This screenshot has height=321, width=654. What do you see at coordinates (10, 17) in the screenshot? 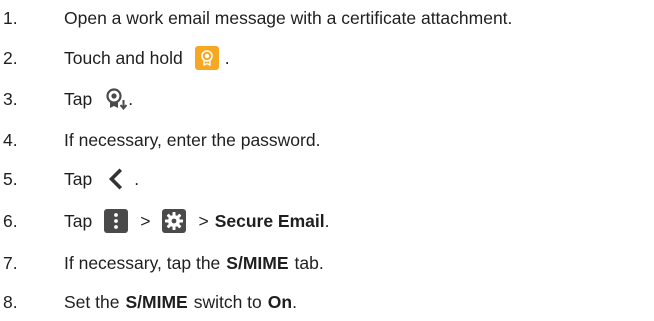
I see `step-number: 1.` at bounding box center [10, 17].